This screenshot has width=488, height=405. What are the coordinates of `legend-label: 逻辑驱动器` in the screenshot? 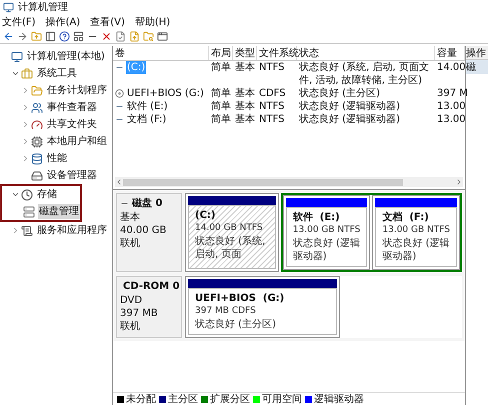 It's located at (339, 398).